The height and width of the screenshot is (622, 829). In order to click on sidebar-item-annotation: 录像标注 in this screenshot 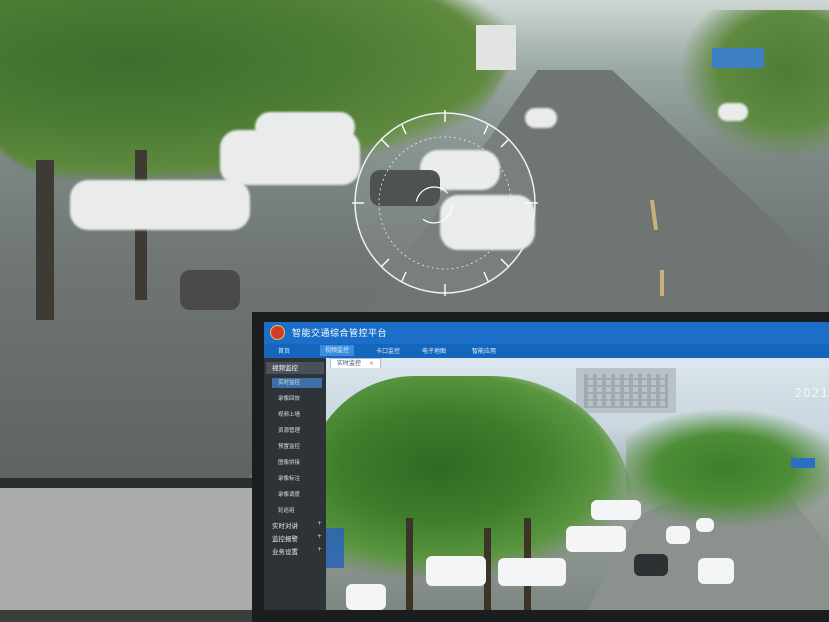, I will do `click(289, 478)`.